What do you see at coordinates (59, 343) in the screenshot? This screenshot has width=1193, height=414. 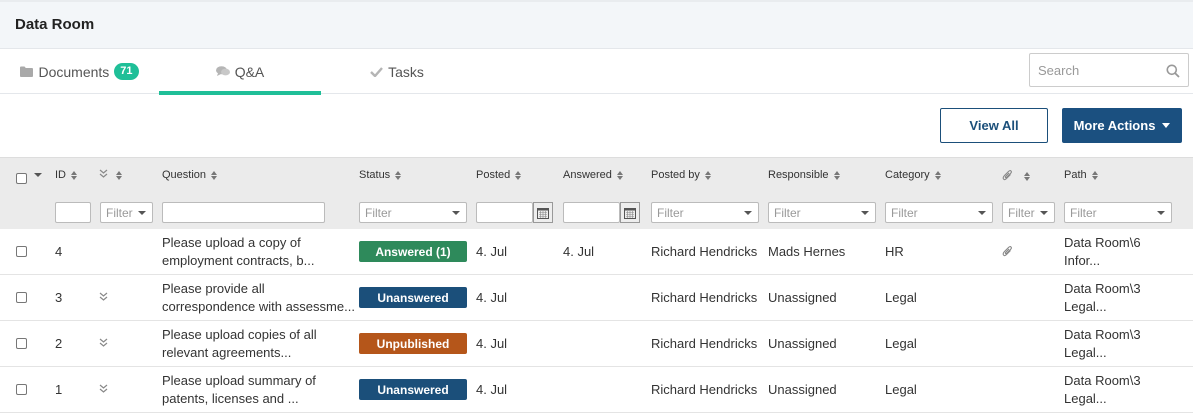 I see `row-id: 2` at bounding box center [59, 343].